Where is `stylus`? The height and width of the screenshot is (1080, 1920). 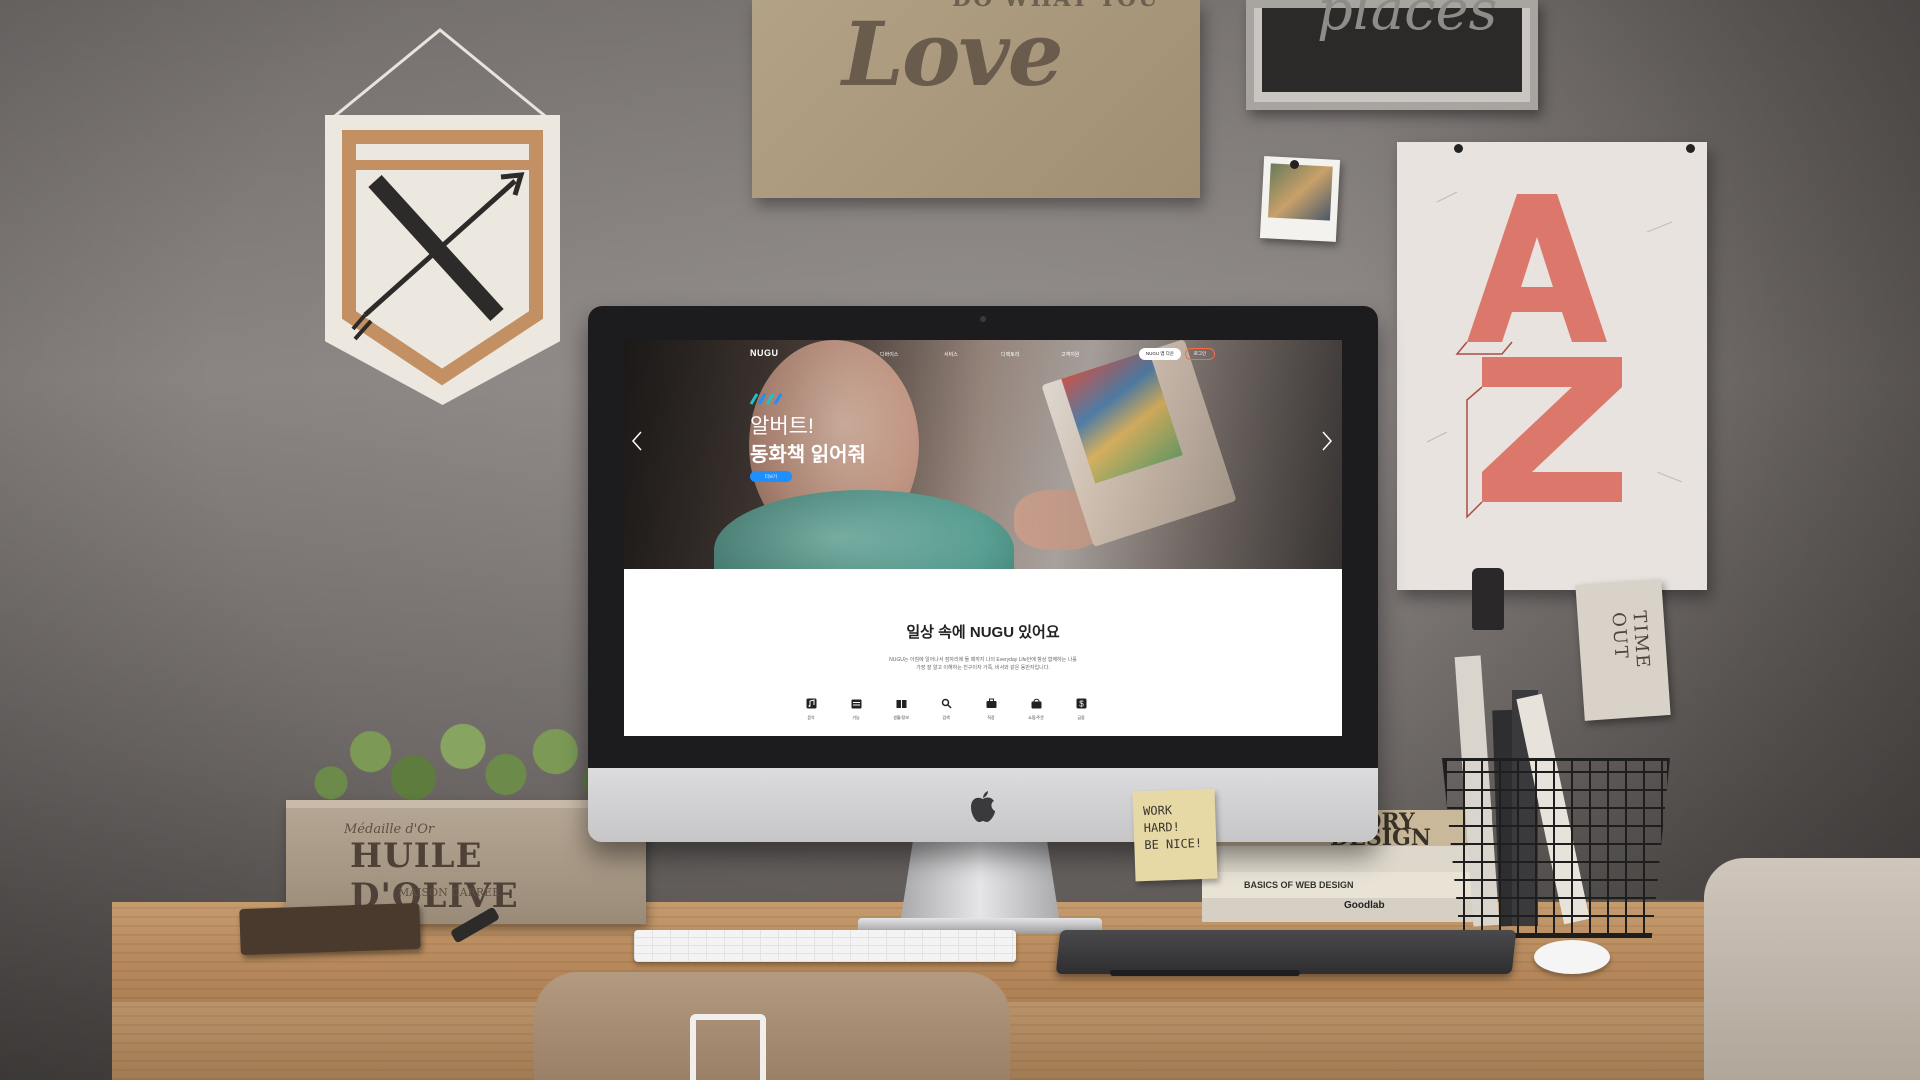
stylus is located at coordinates (1205, 973).